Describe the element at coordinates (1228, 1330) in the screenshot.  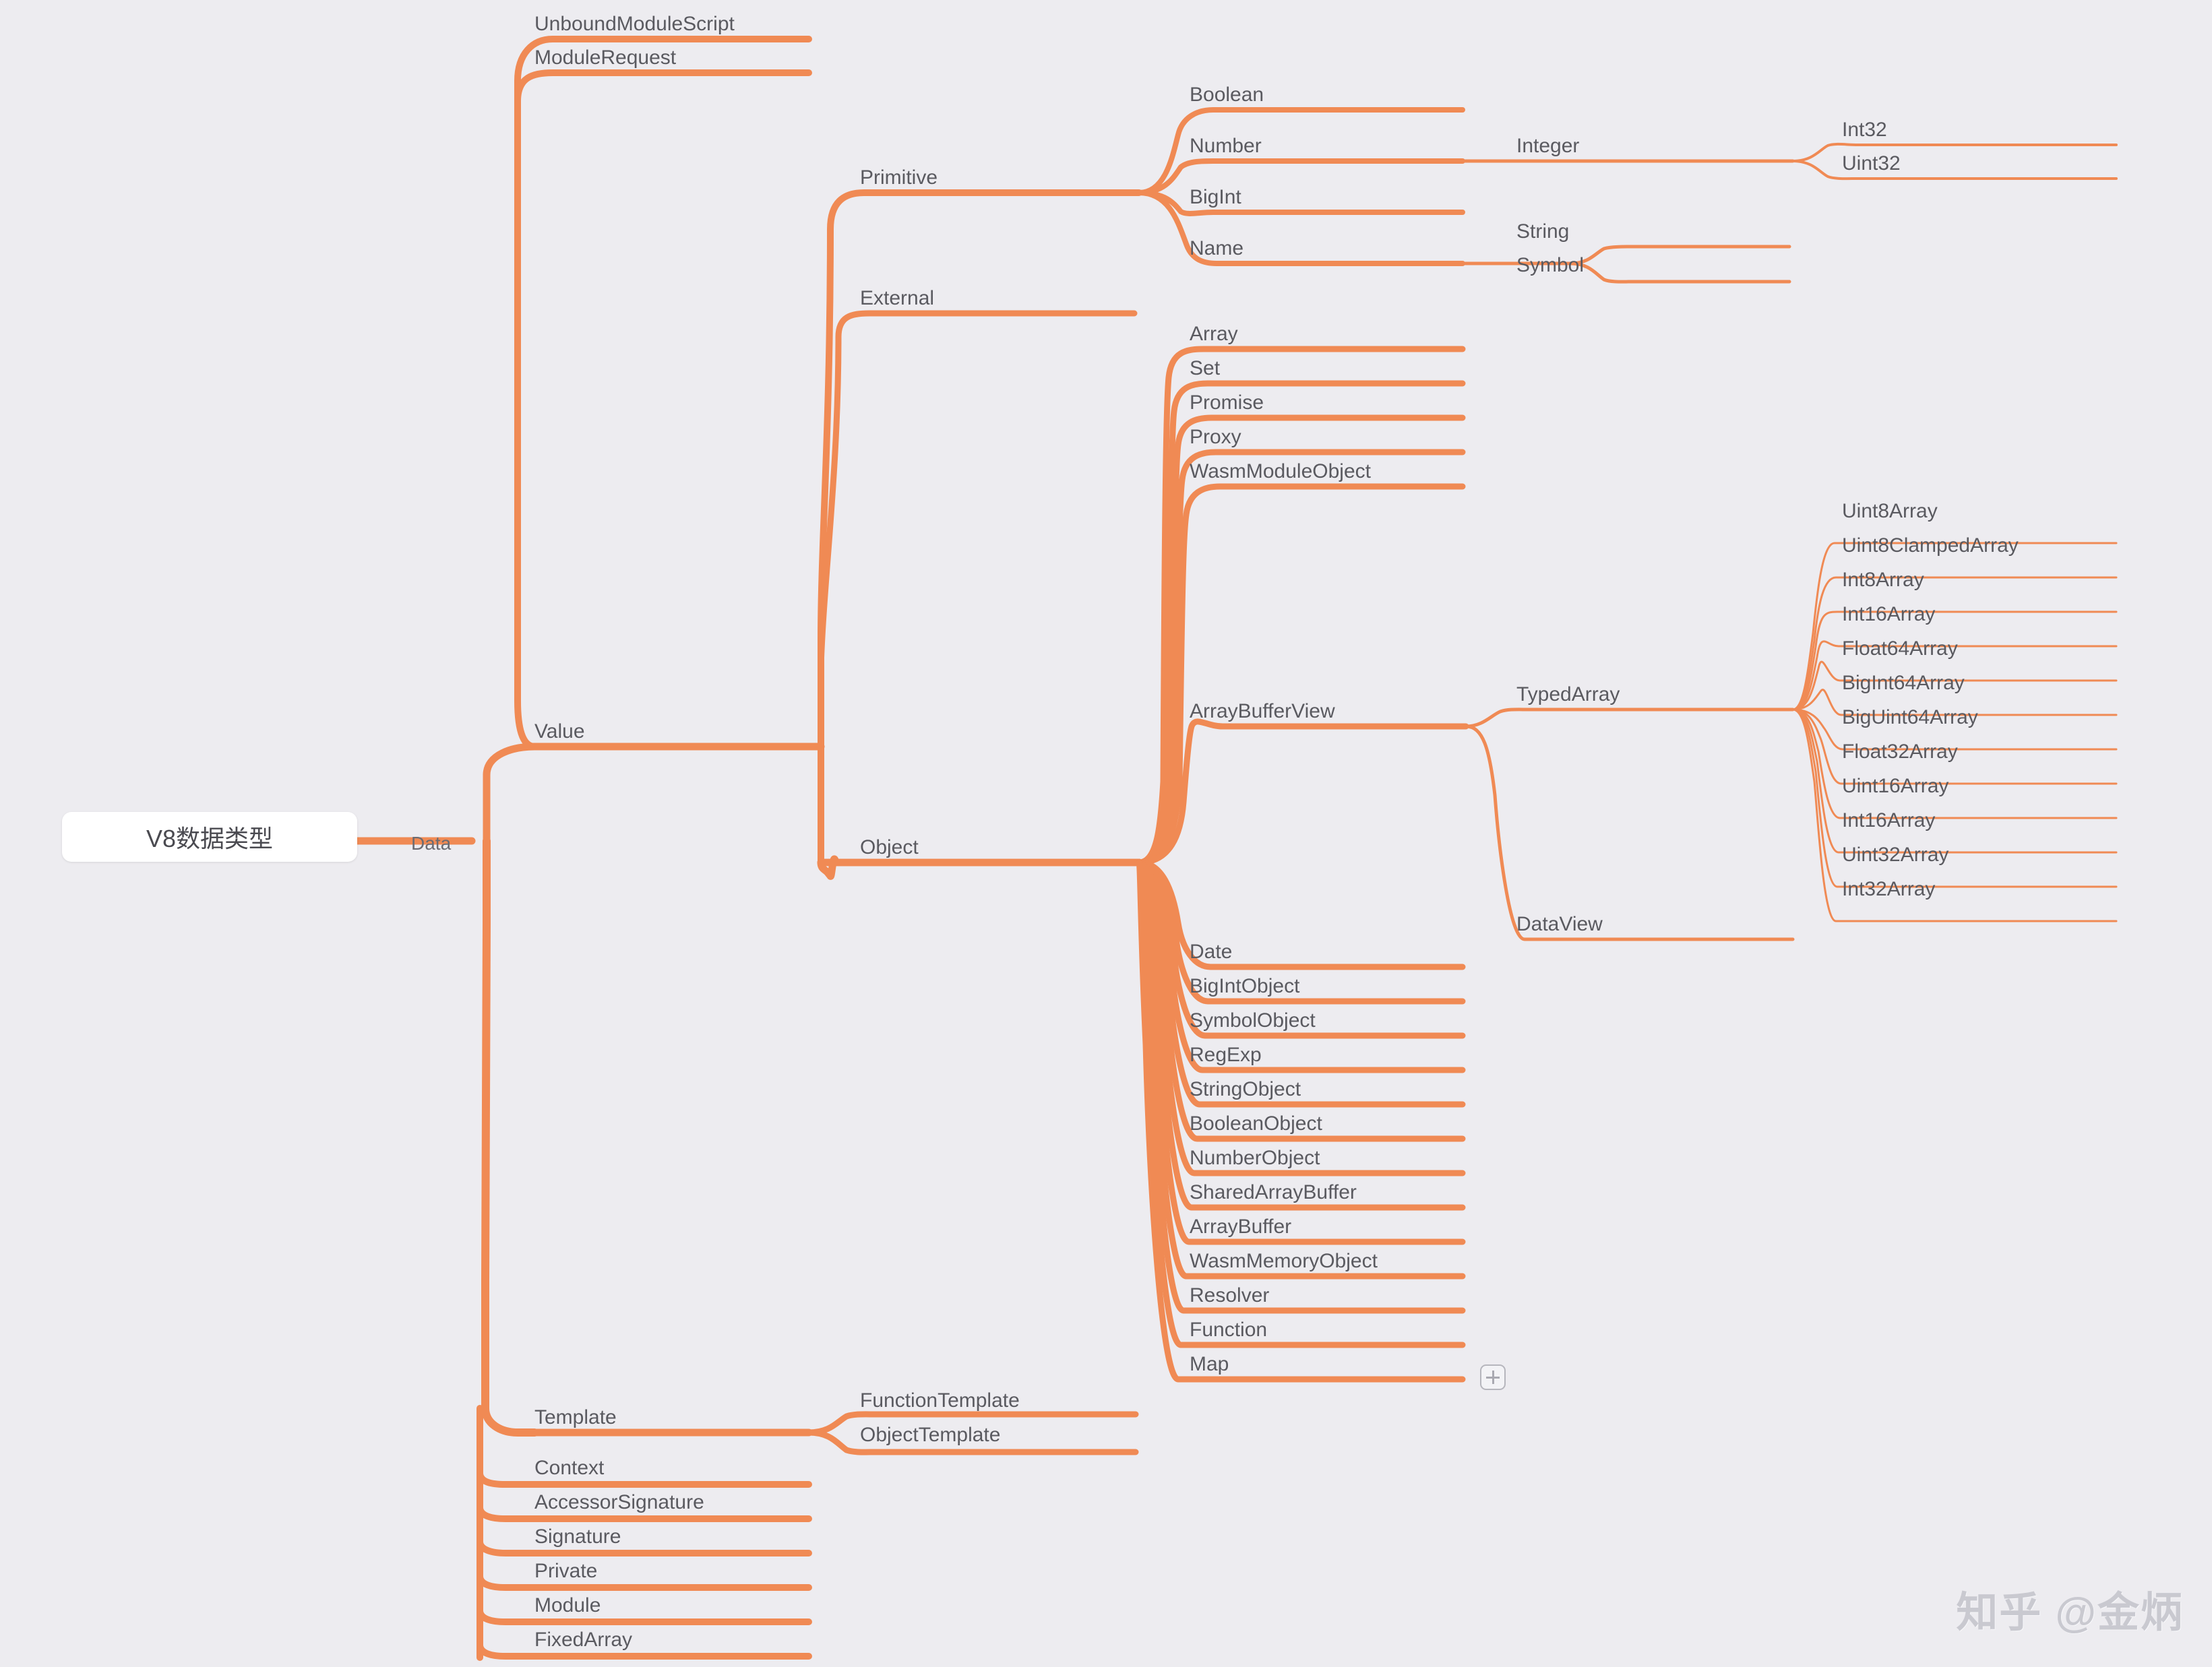
I see `mindmap-node: Function` at that location.